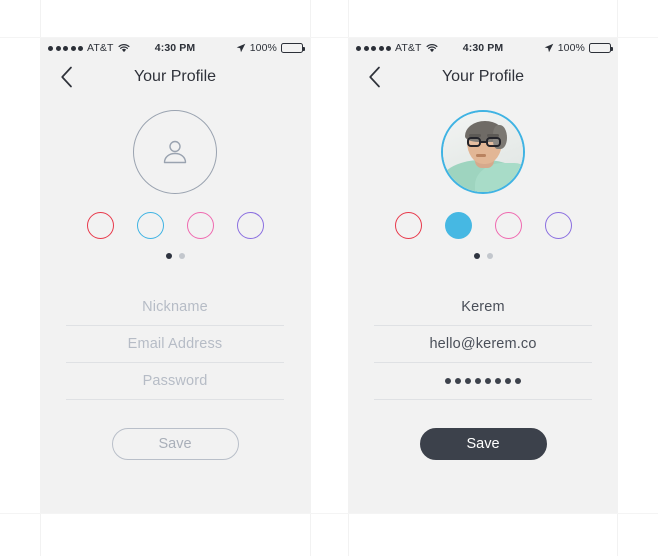  I want to click on nickname-field: Nickname, so click(175, 307).